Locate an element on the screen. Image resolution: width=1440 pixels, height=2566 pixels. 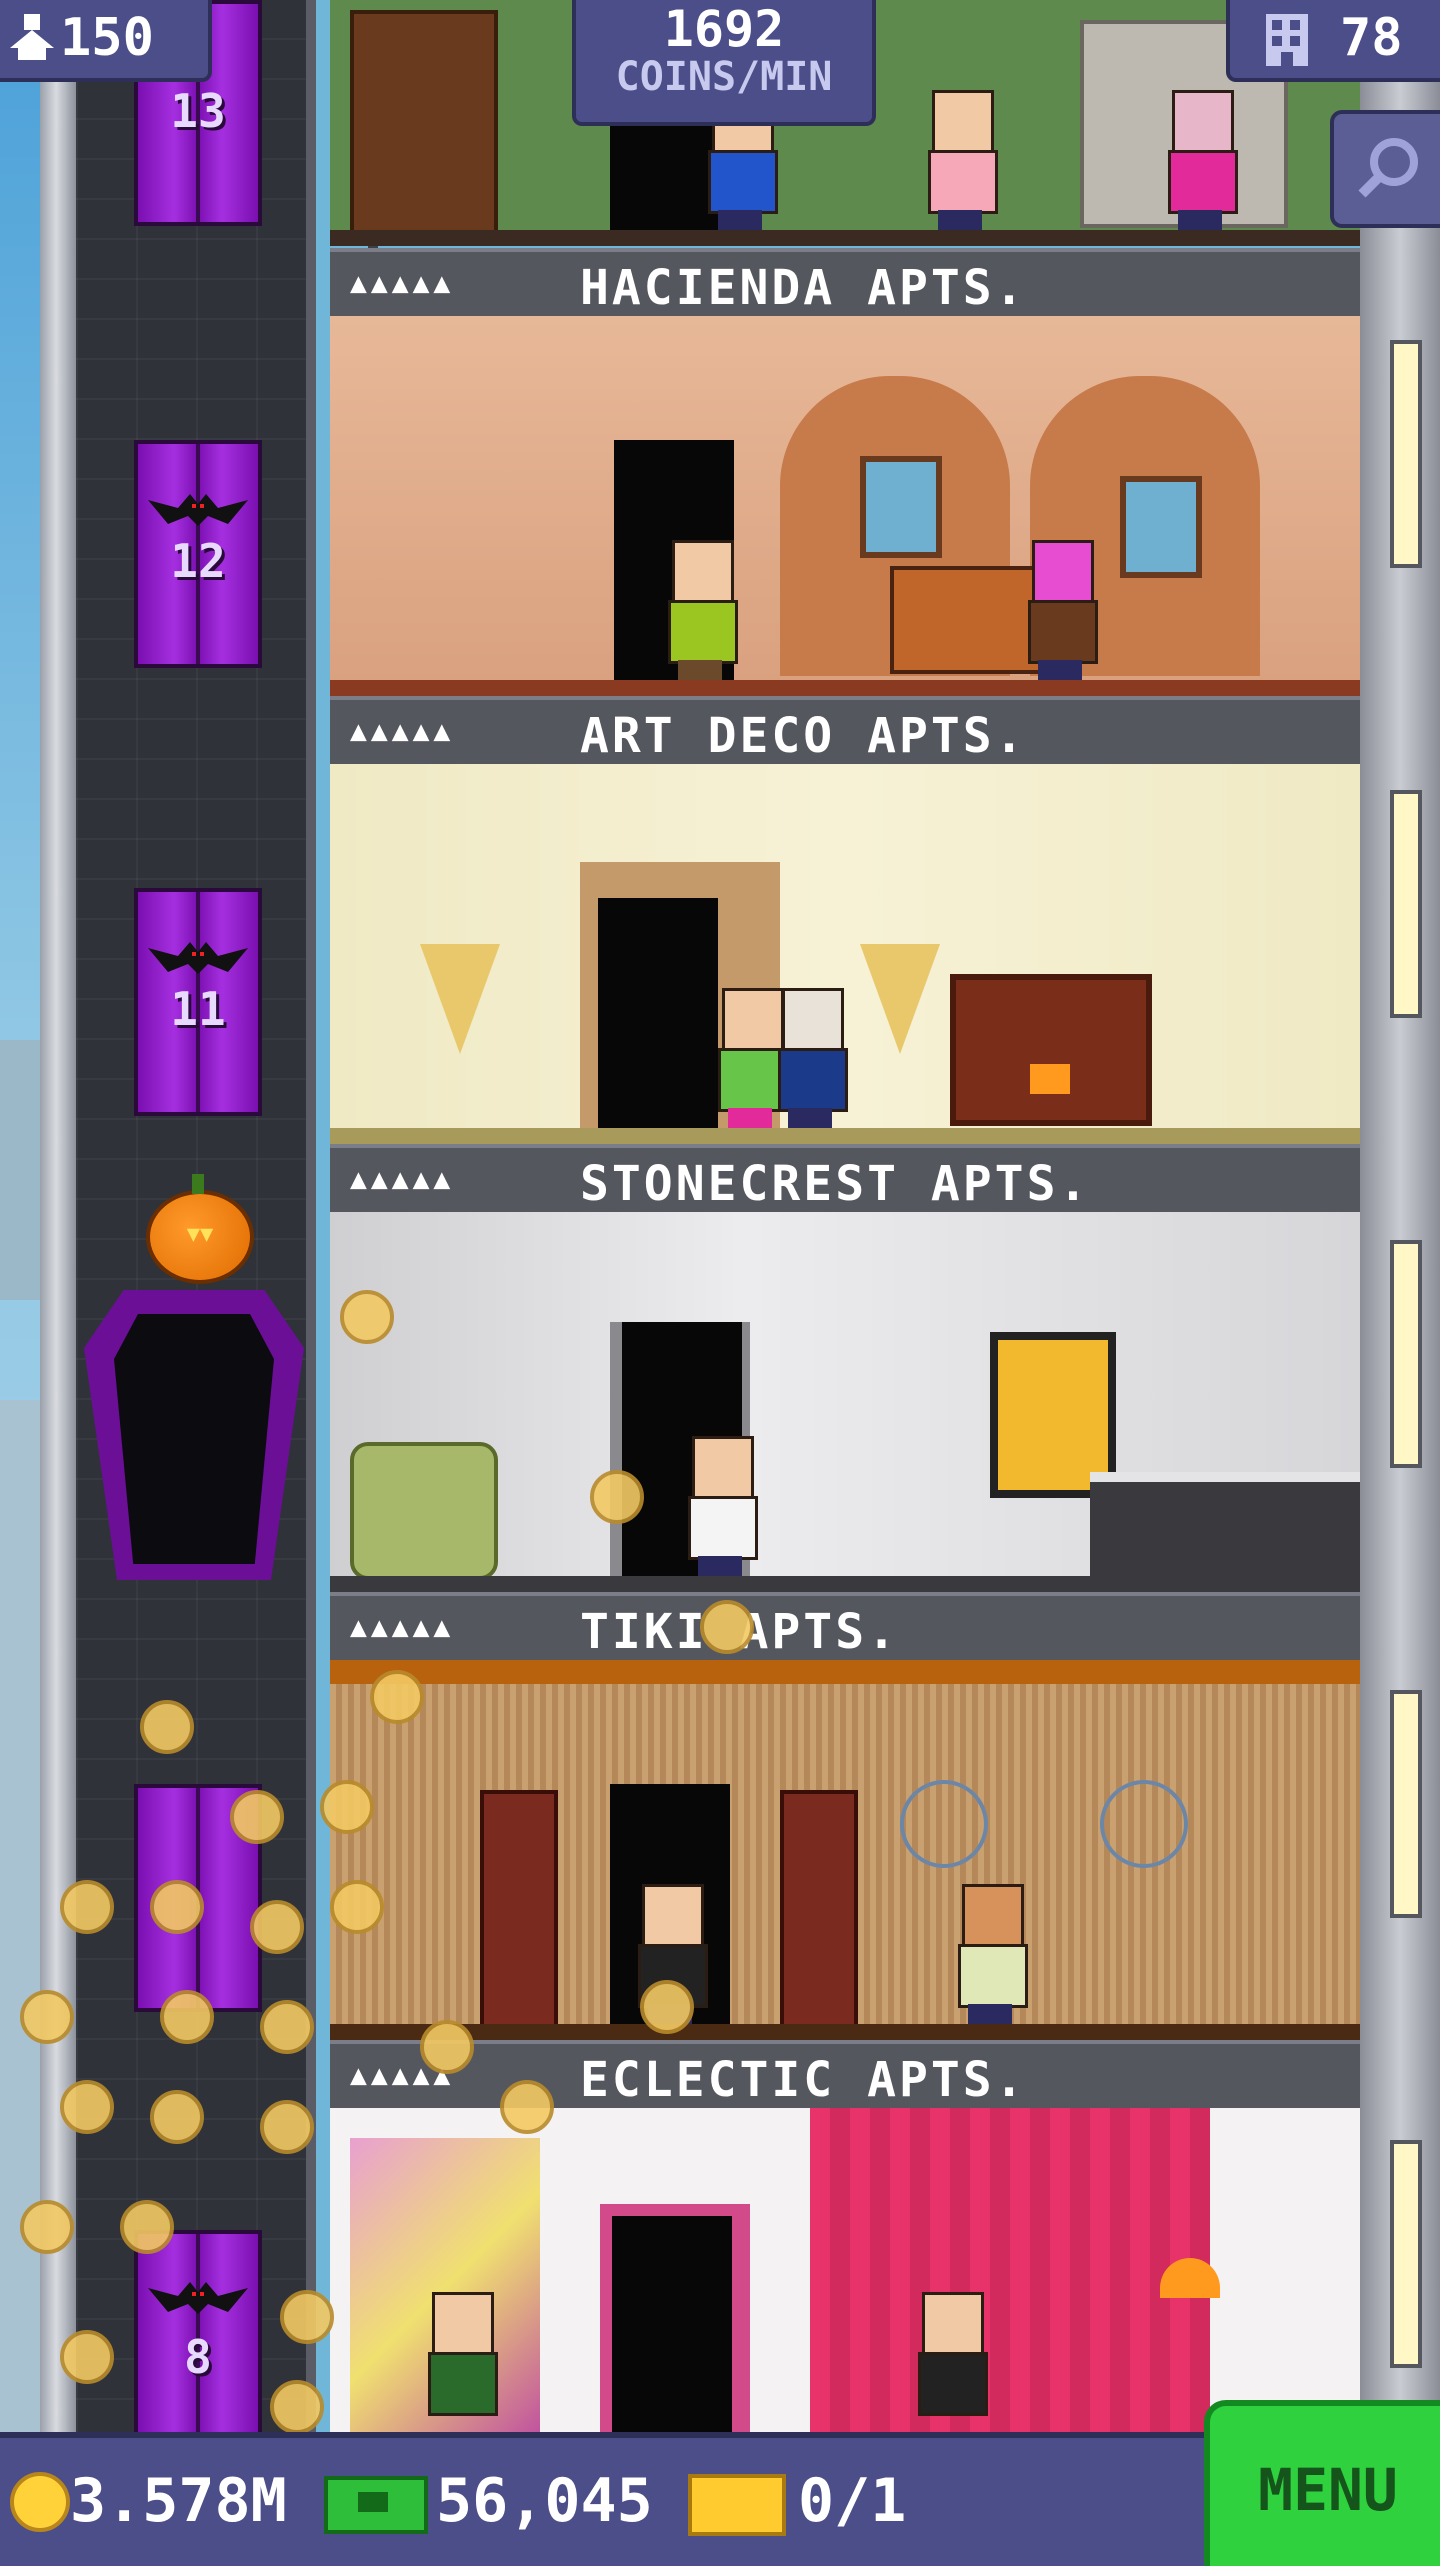
coins-per-min-value: 1692 is located at coordinates (724, 29).